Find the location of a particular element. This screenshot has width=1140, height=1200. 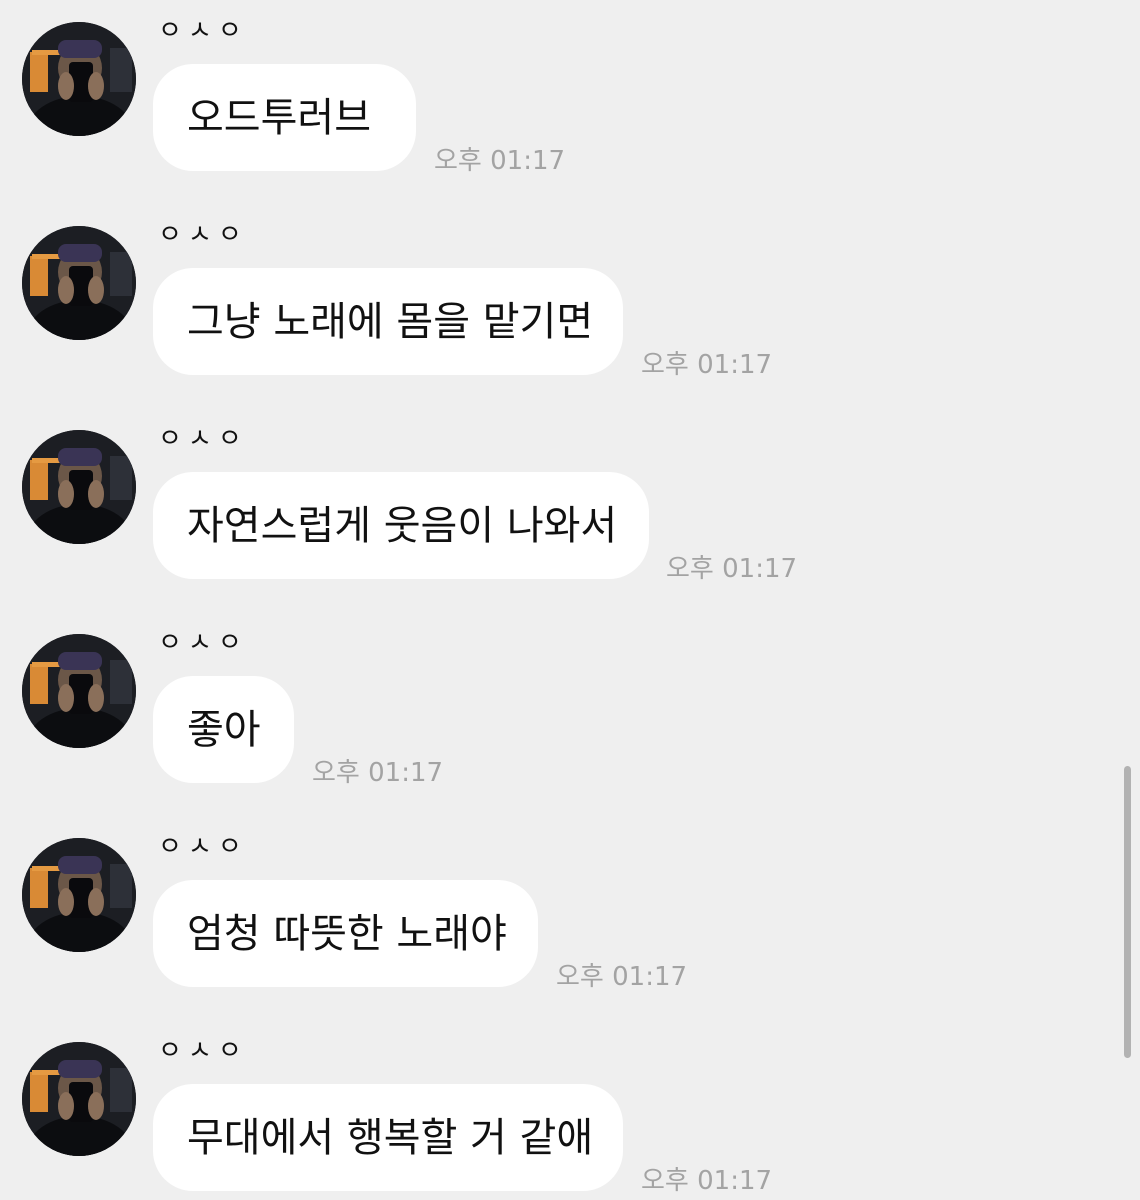

chat-message: ㅇㅅㅇ 좋아 오후 01:17 is located at coordinates (550, 702).